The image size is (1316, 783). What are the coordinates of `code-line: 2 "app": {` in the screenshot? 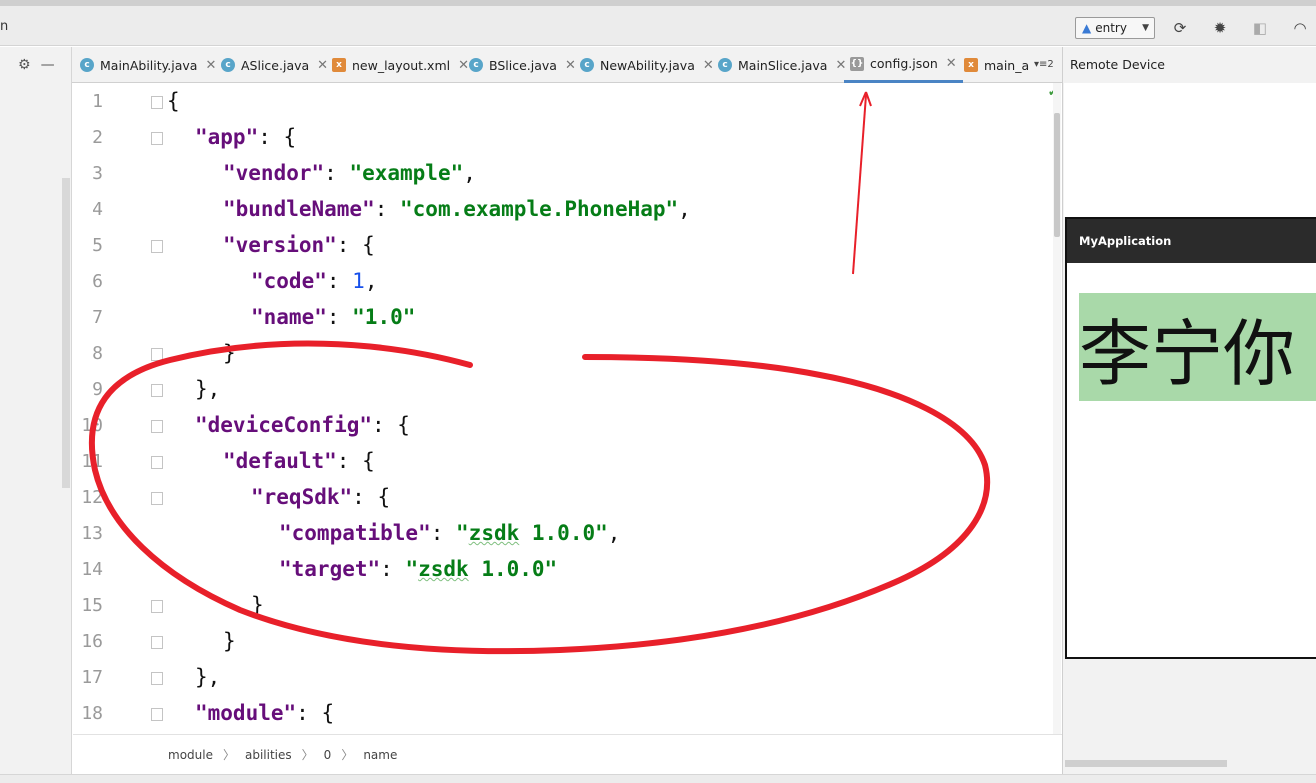 It's located at (567, 139).